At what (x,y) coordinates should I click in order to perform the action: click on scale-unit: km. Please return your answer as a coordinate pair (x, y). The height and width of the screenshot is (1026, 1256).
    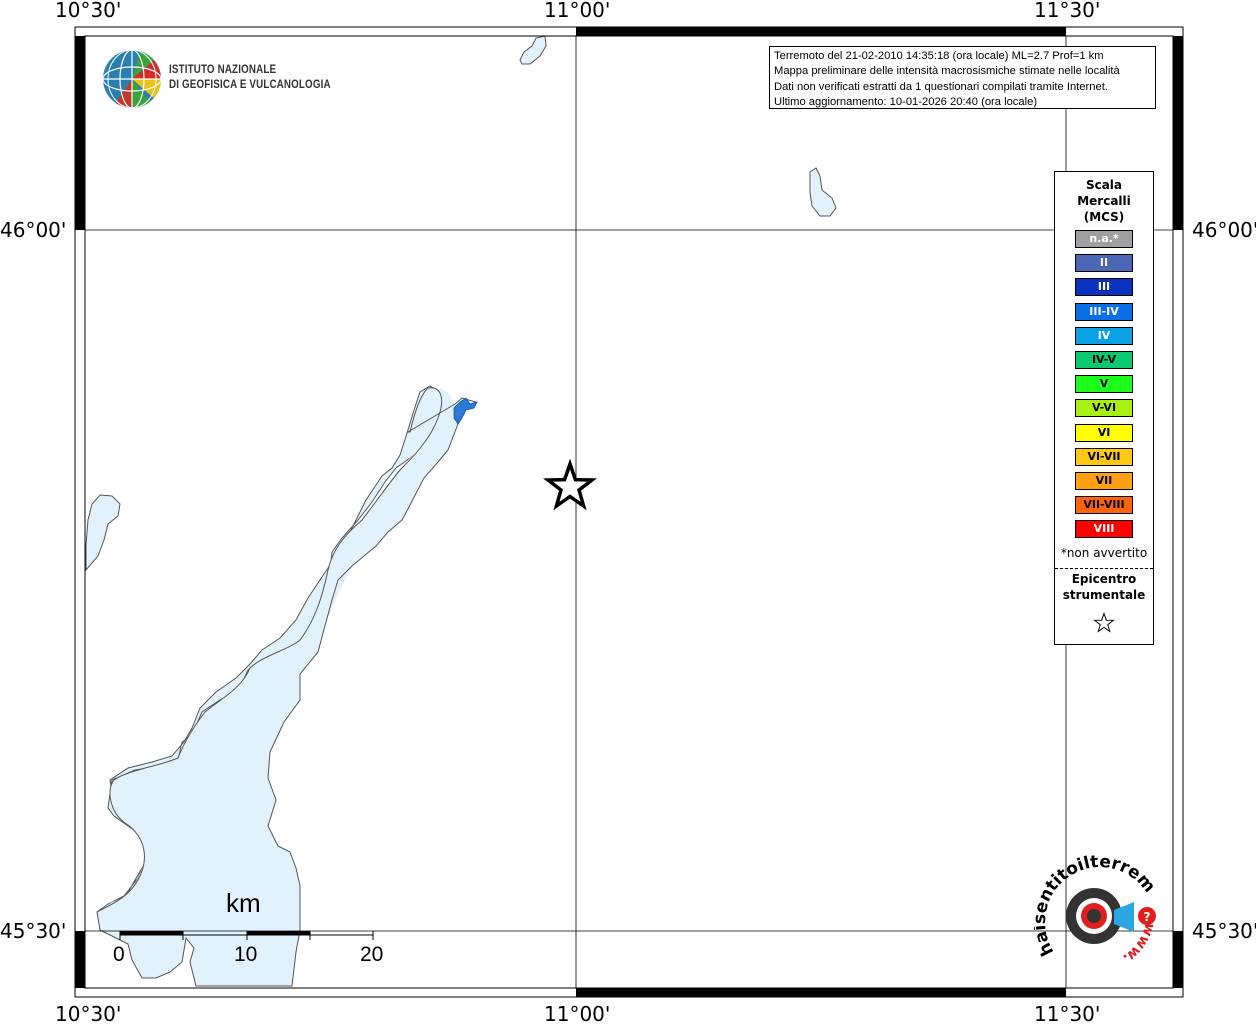
    Looking at the image, I should click on (243, 903).